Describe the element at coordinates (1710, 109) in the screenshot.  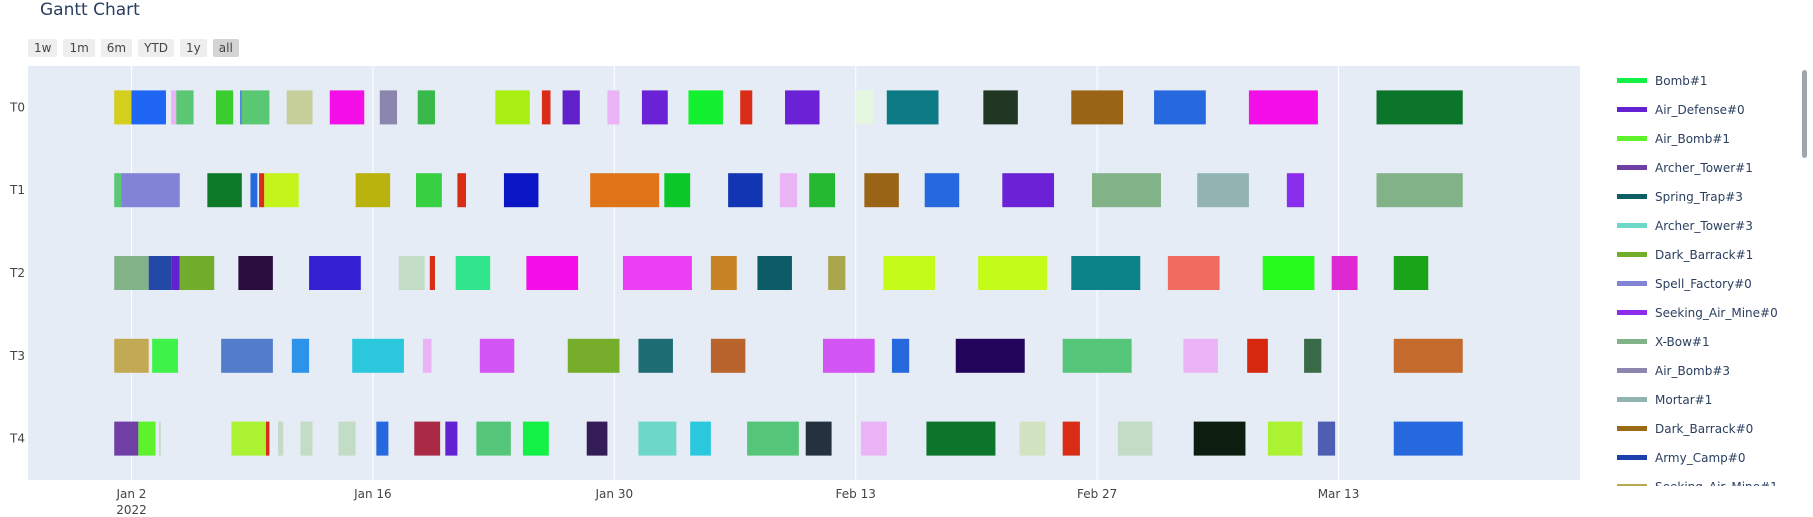
I see `legend-item: Air_Defense#0` at that location.